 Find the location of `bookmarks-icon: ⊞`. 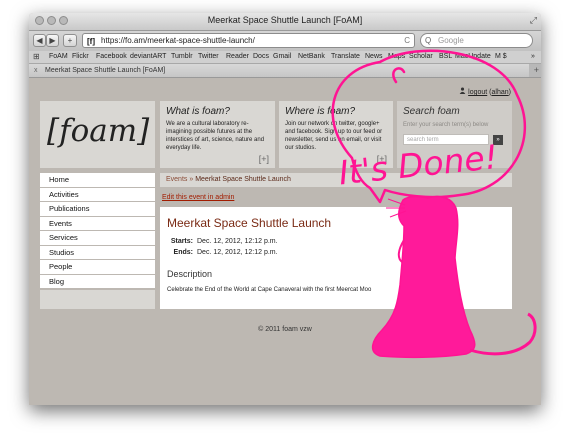

bookmarks-icon: ⊞ is located at coordinates (36, 57).